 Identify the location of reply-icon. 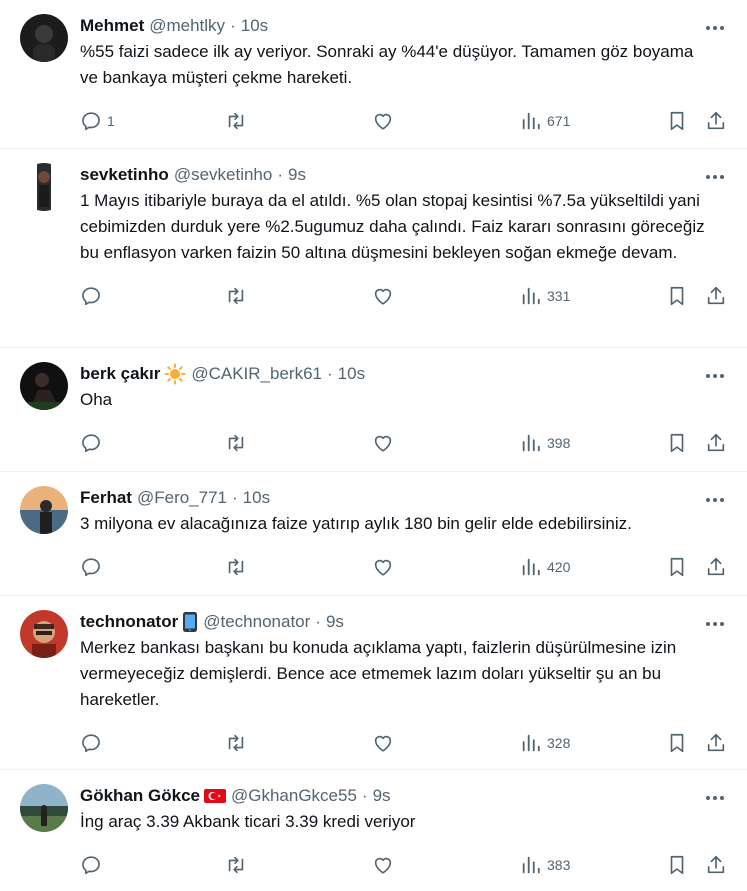
(91, 121).